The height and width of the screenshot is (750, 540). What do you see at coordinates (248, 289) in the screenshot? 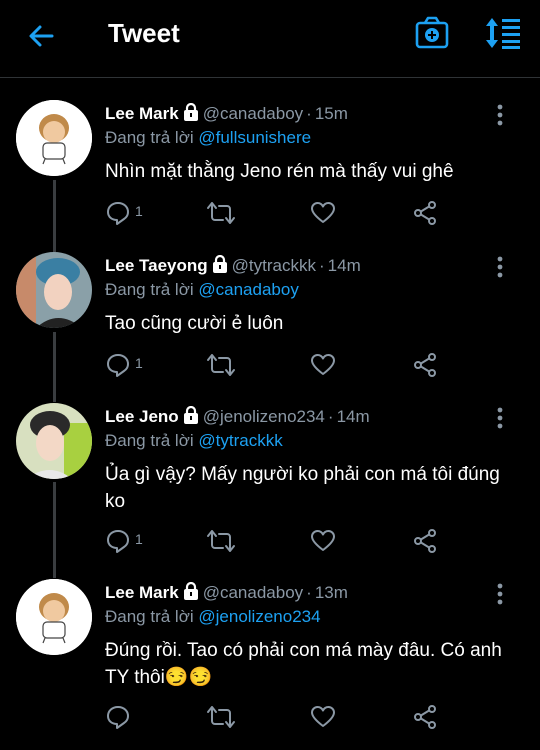
I see `reply-to-link: @canadaboy` at bounding box center [248, 289].